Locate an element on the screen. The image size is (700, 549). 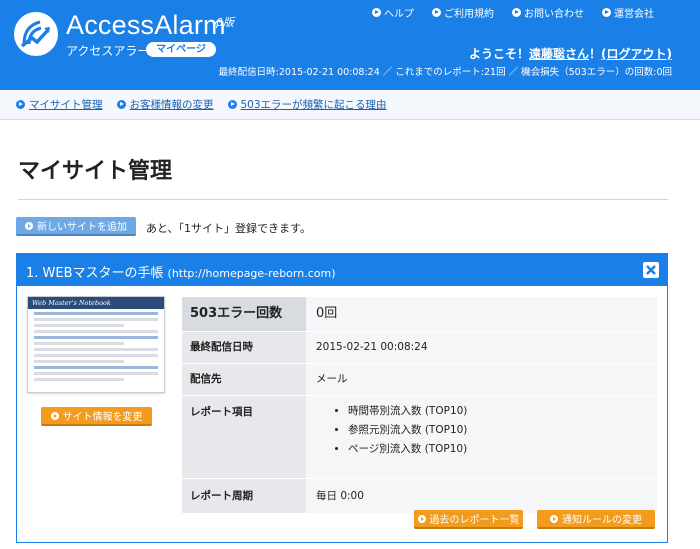
report-cycle-value: 毎日 0:00 is located at coordinates (481, 496).